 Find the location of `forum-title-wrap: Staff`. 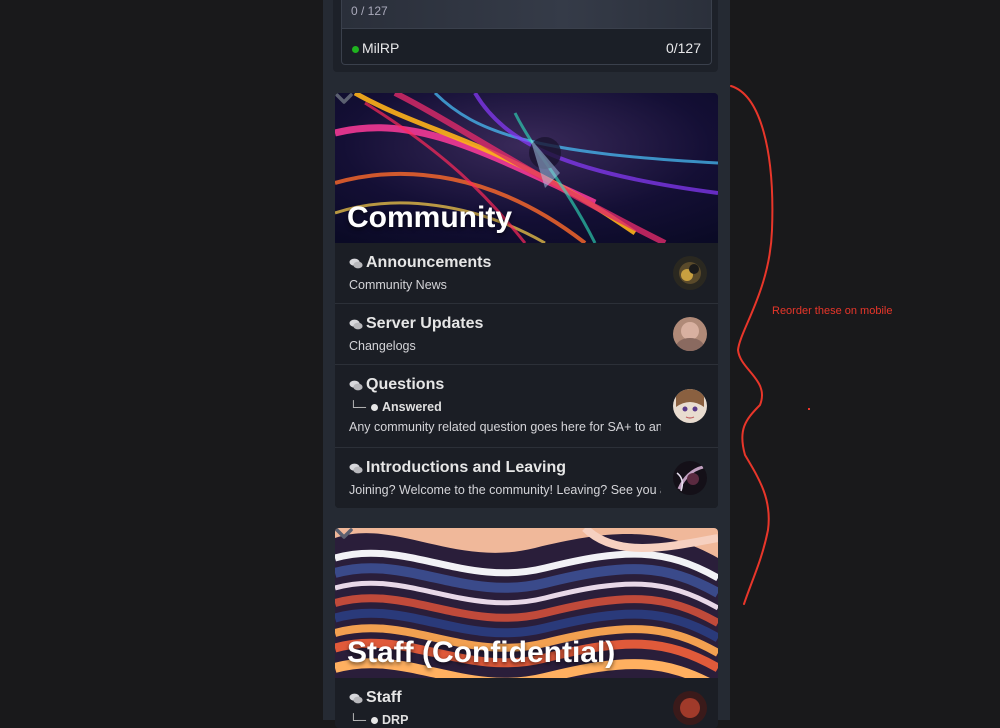

forum-title-wrap: Staff is located at coordinates (375, 698).